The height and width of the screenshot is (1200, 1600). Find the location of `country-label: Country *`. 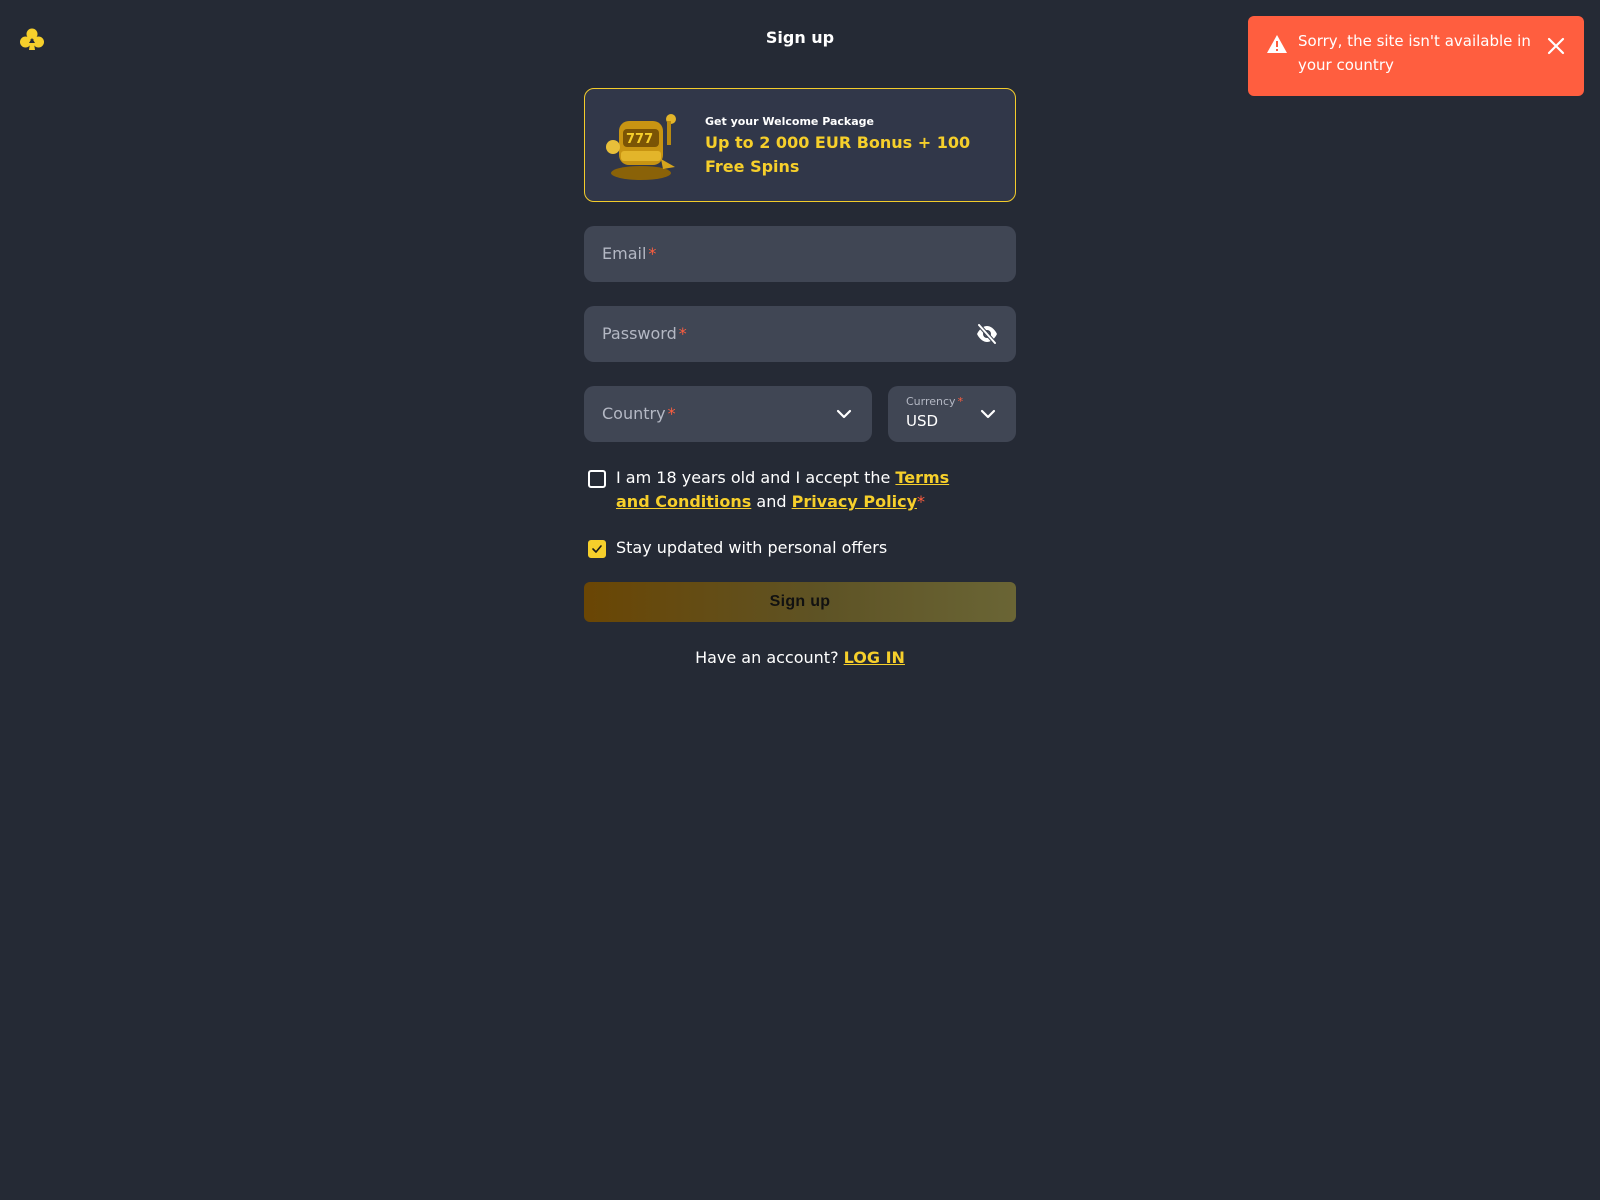

country-label: Country * is located at coordinates (639, 413).